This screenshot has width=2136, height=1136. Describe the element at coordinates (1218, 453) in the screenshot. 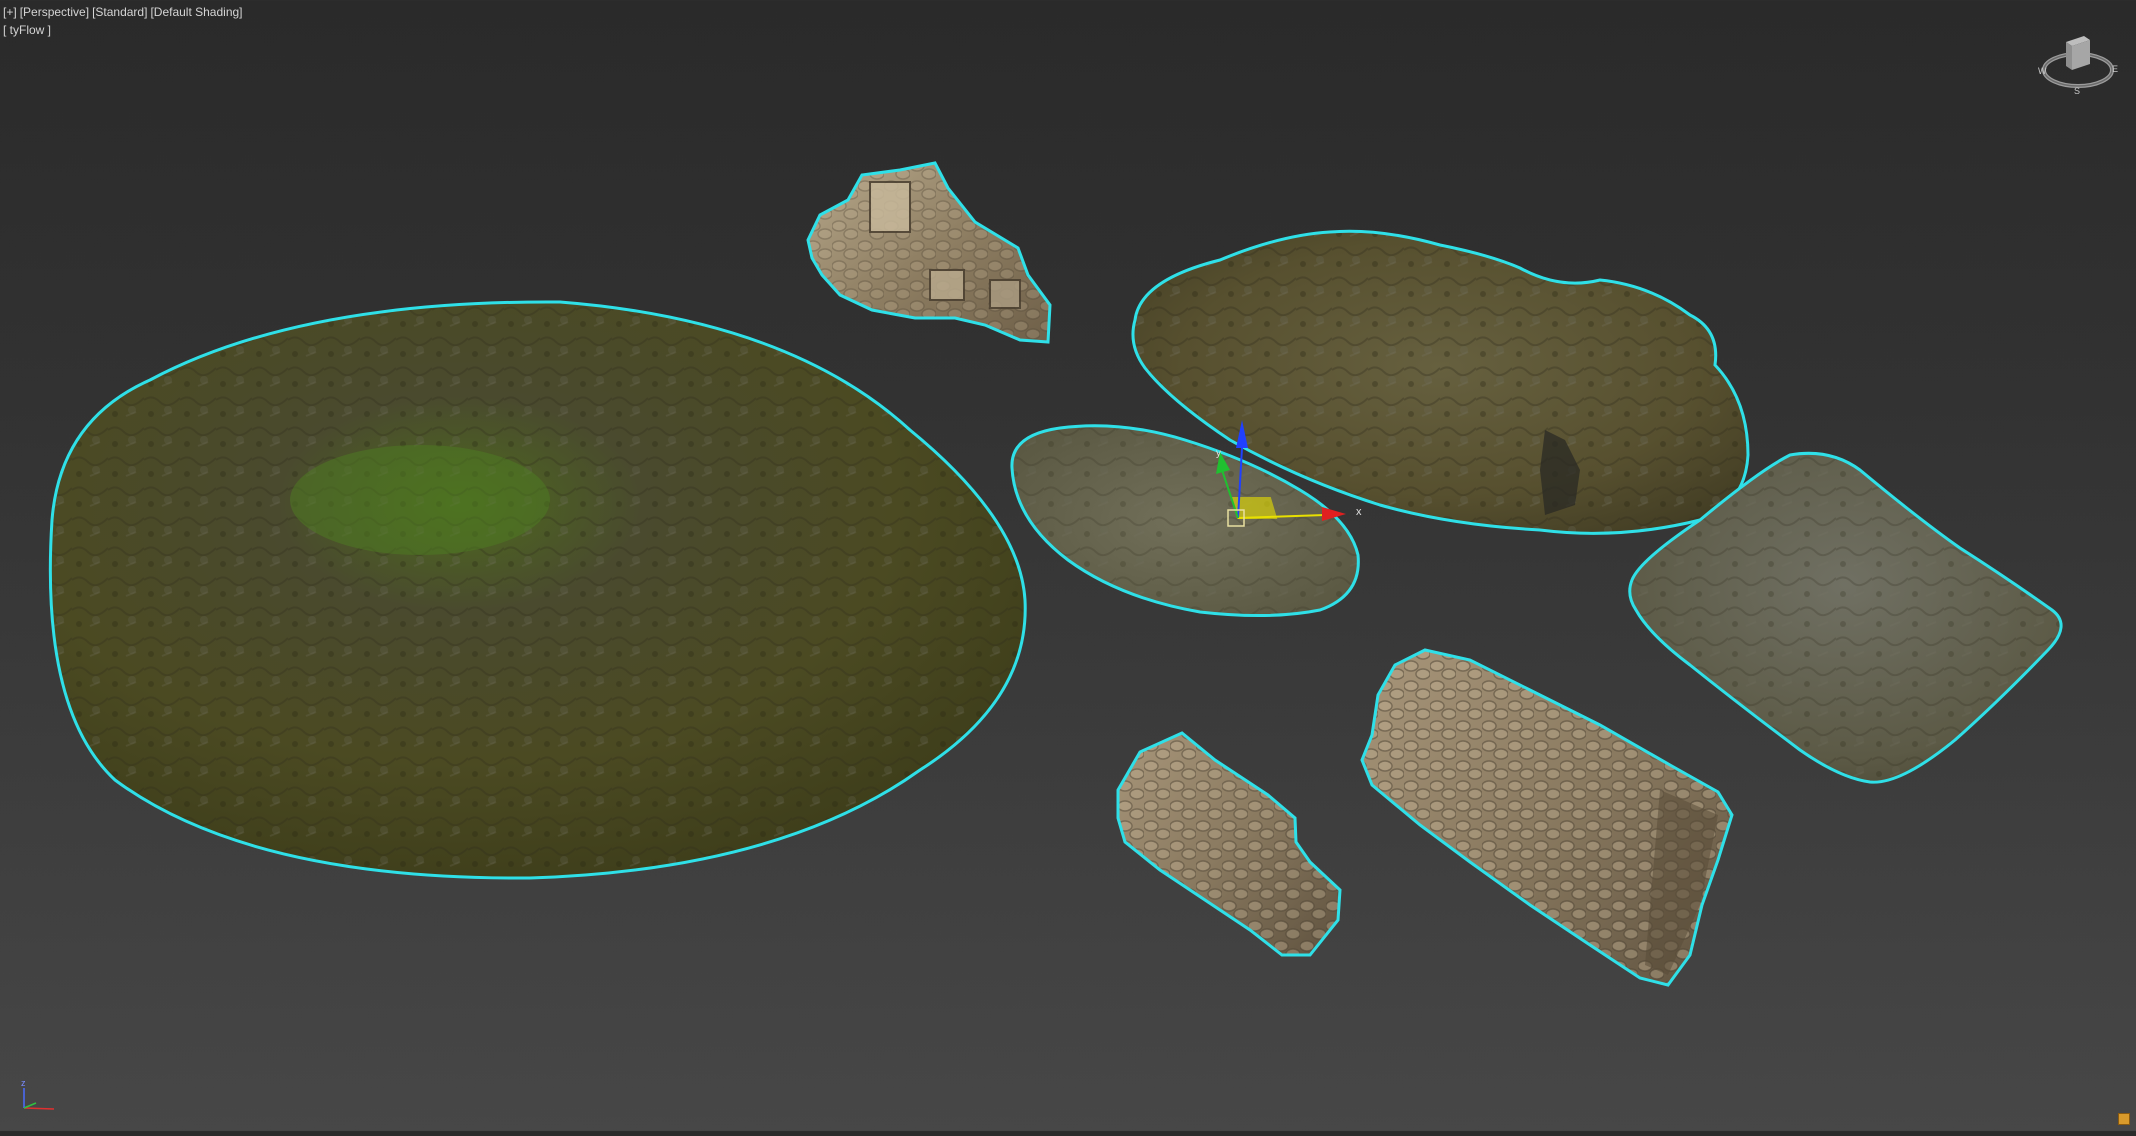

I see `gizmo-y-label: y` at that location.